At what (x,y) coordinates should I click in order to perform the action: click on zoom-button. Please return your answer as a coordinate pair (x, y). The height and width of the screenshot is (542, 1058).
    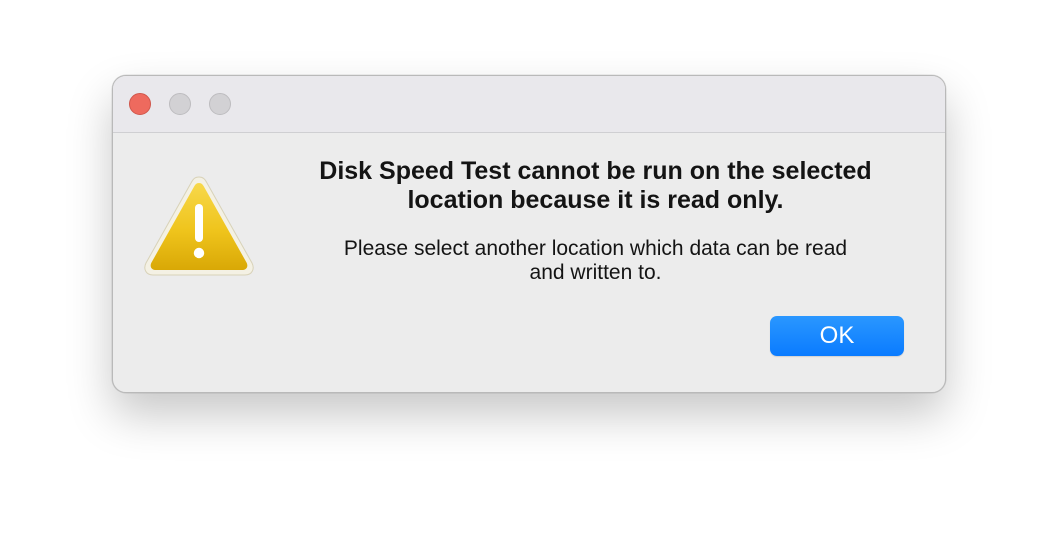
    Looking at the image, I should click on (220, 104).